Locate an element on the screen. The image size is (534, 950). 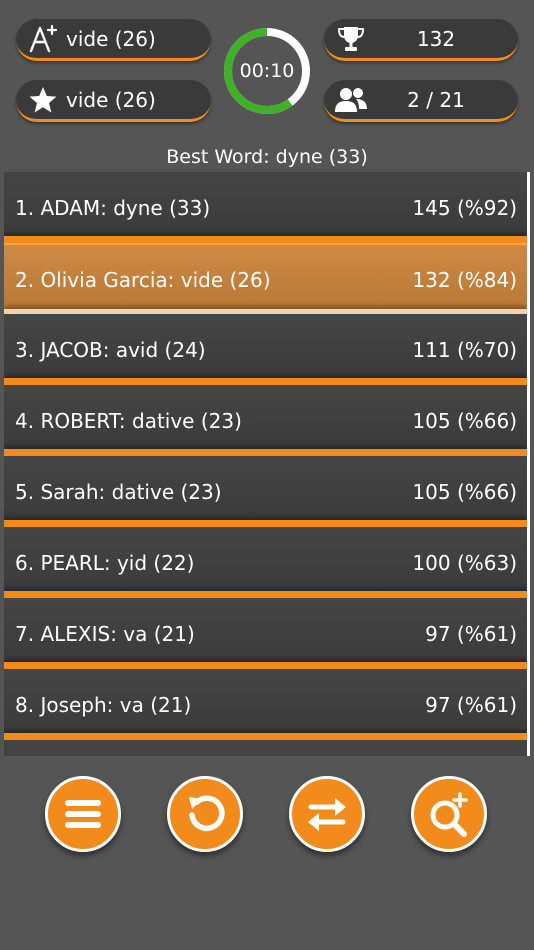
restart-icon is located at coordinates (207, 813).